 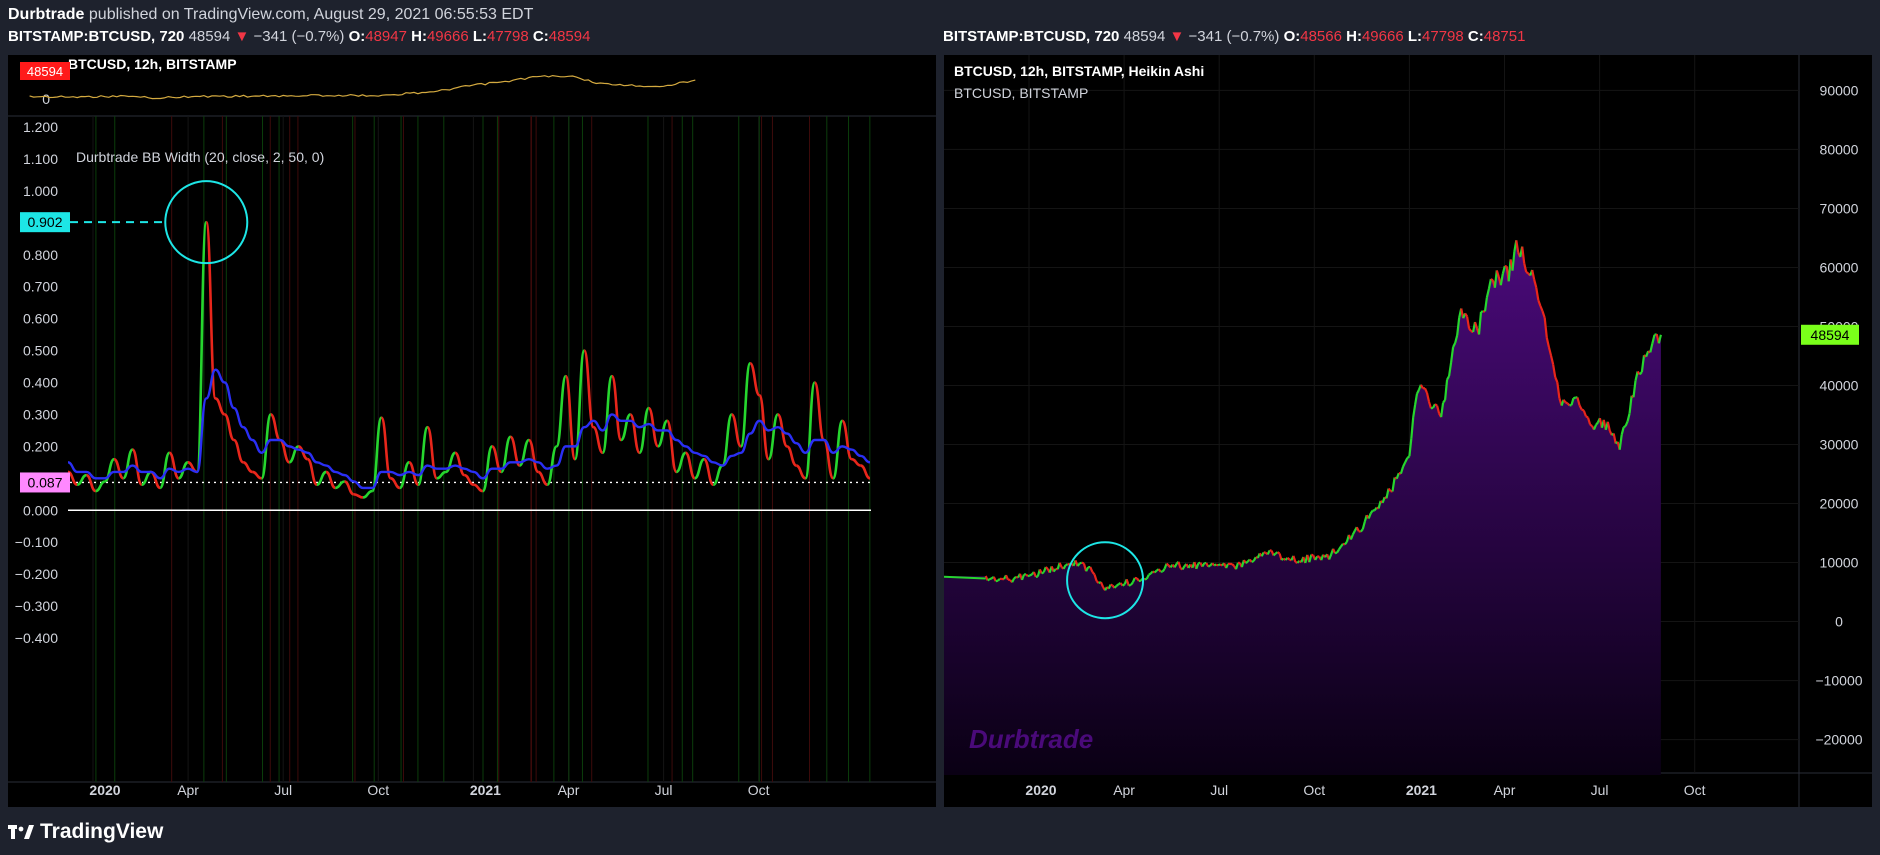 I want to click on y-tick-label: 30000, so click(x=1839, y=445).